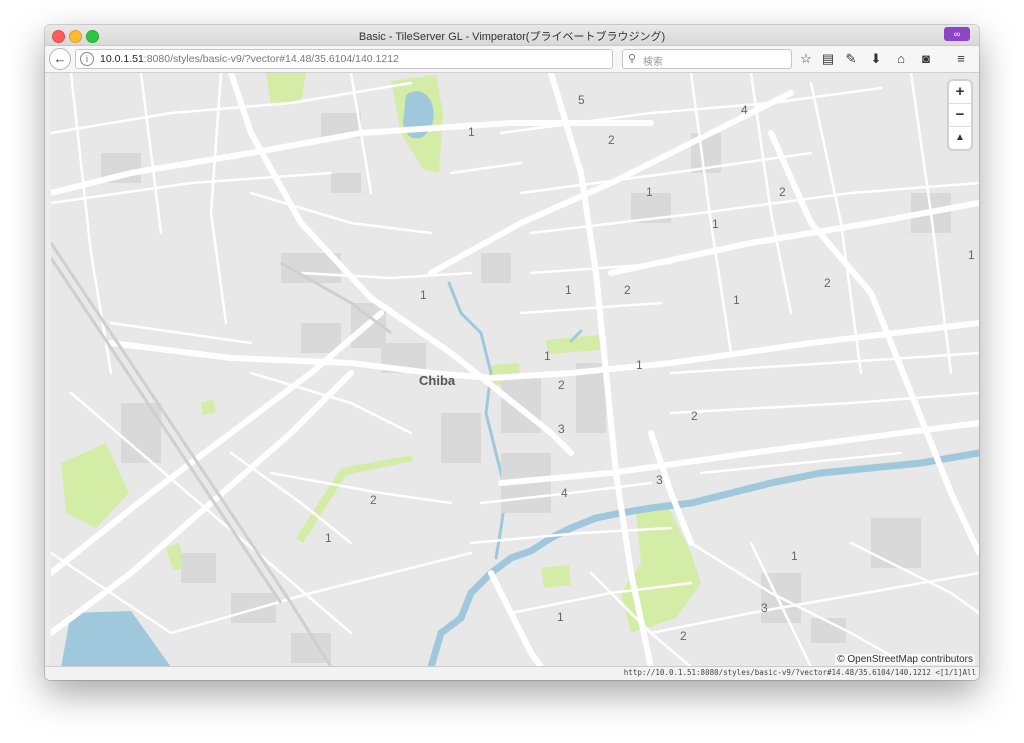 Image resolution: width=1024 pixels, height=743 pixels. I want to click on url-host: 10.0.1.51, so click(122, 59).